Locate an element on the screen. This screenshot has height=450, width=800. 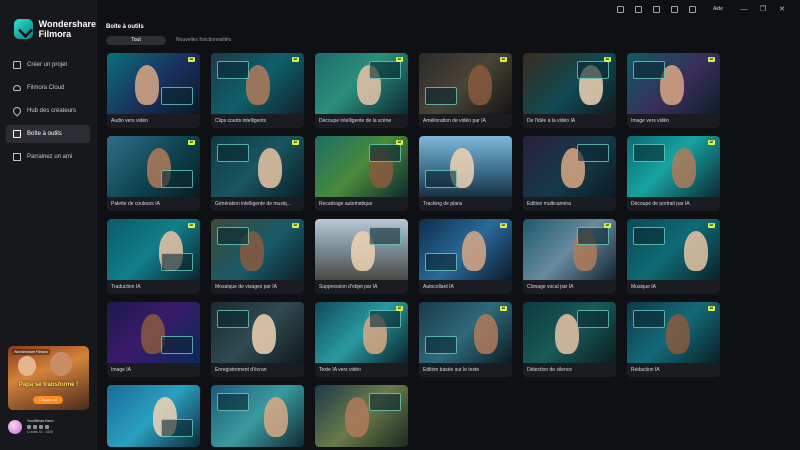
close-button: ✕ is located at coordinates (782, 9).